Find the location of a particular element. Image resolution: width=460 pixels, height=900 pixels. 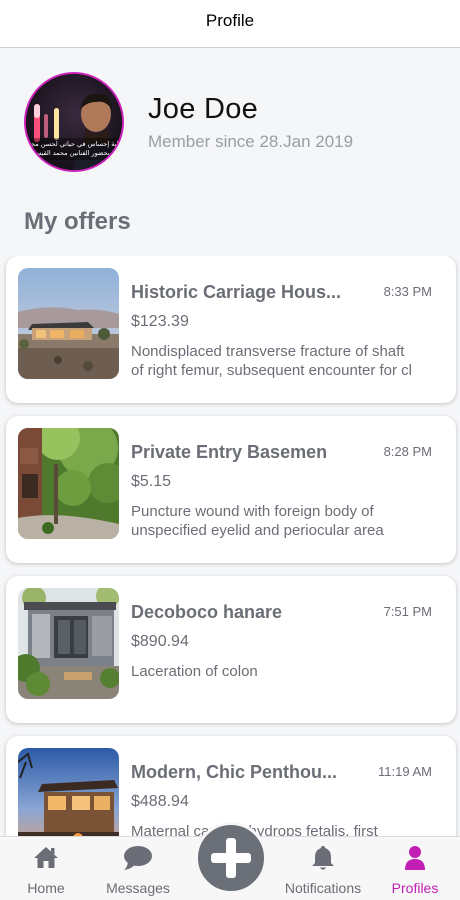

offer-price: $488.94 is located at coordinates (160, 801).